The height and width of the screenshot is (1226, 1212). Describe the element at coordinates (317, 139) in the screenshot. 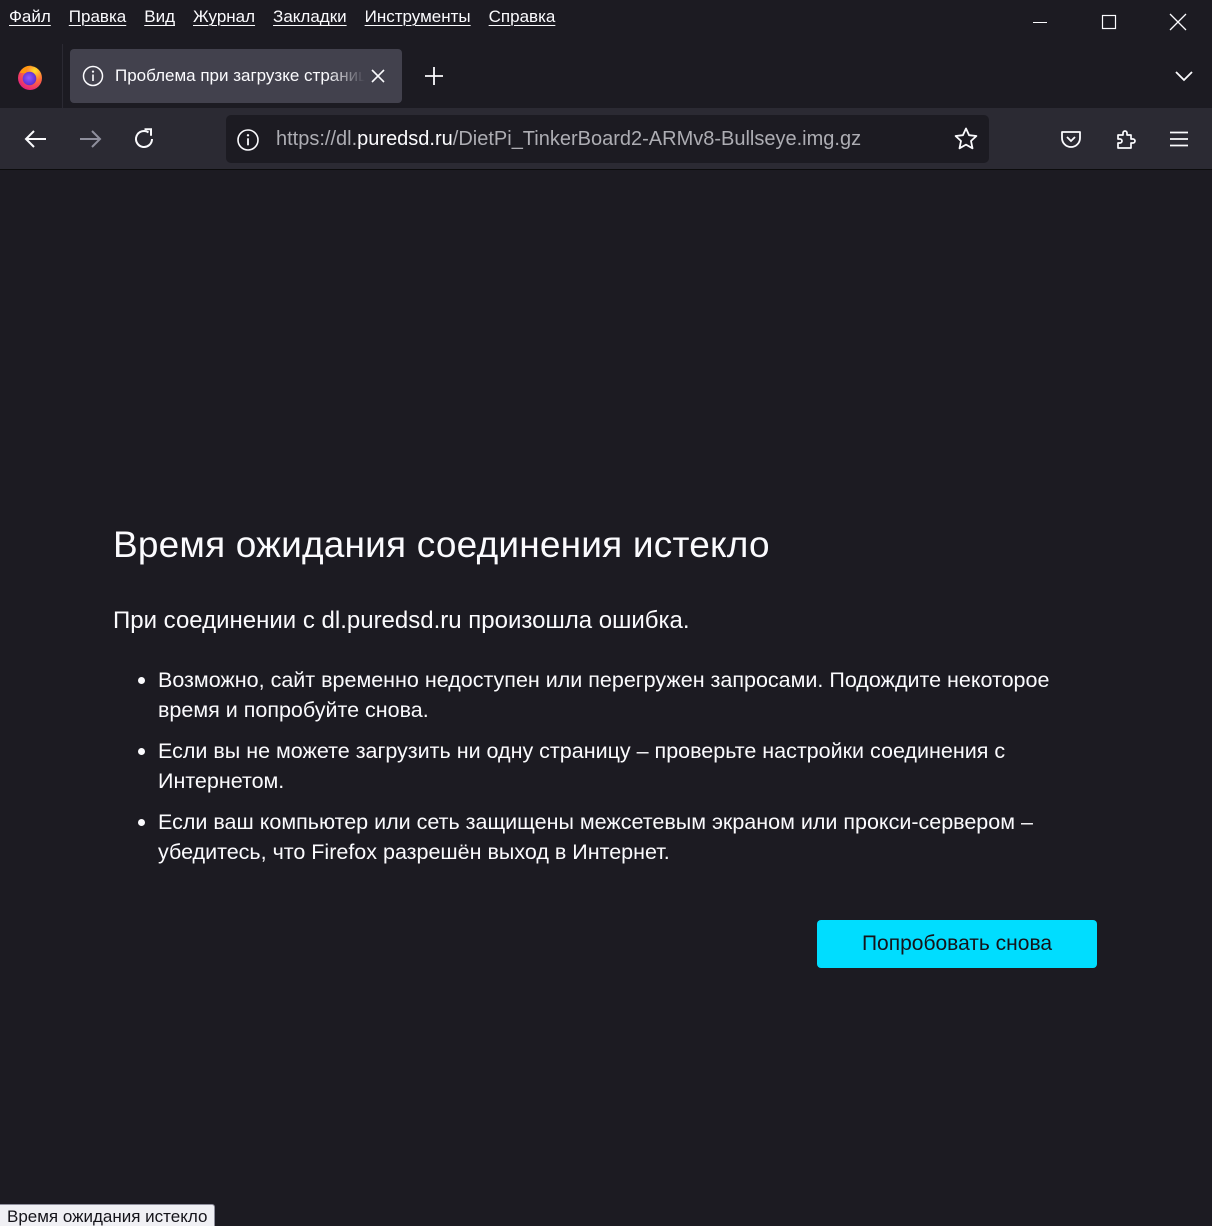

I see `url-prefix: https://dl.` at that location.